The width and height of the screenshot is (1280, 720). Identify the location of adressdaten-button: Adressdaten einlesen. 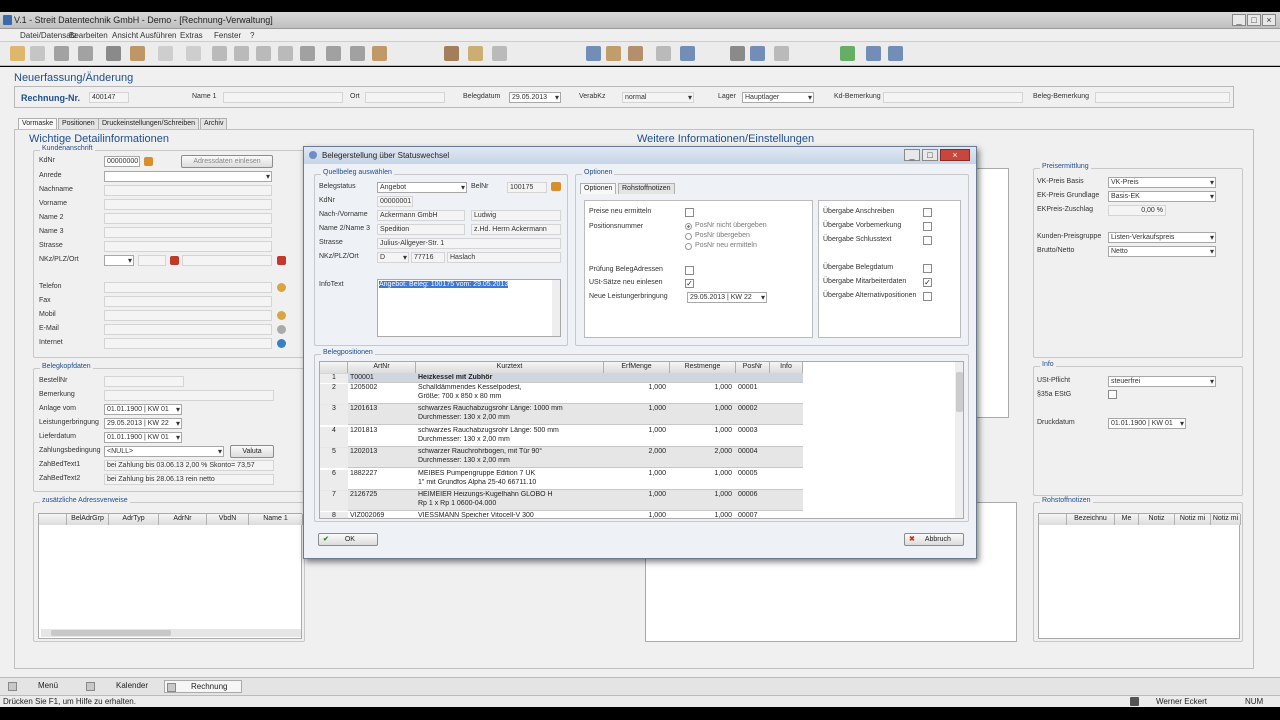
(227, 161).